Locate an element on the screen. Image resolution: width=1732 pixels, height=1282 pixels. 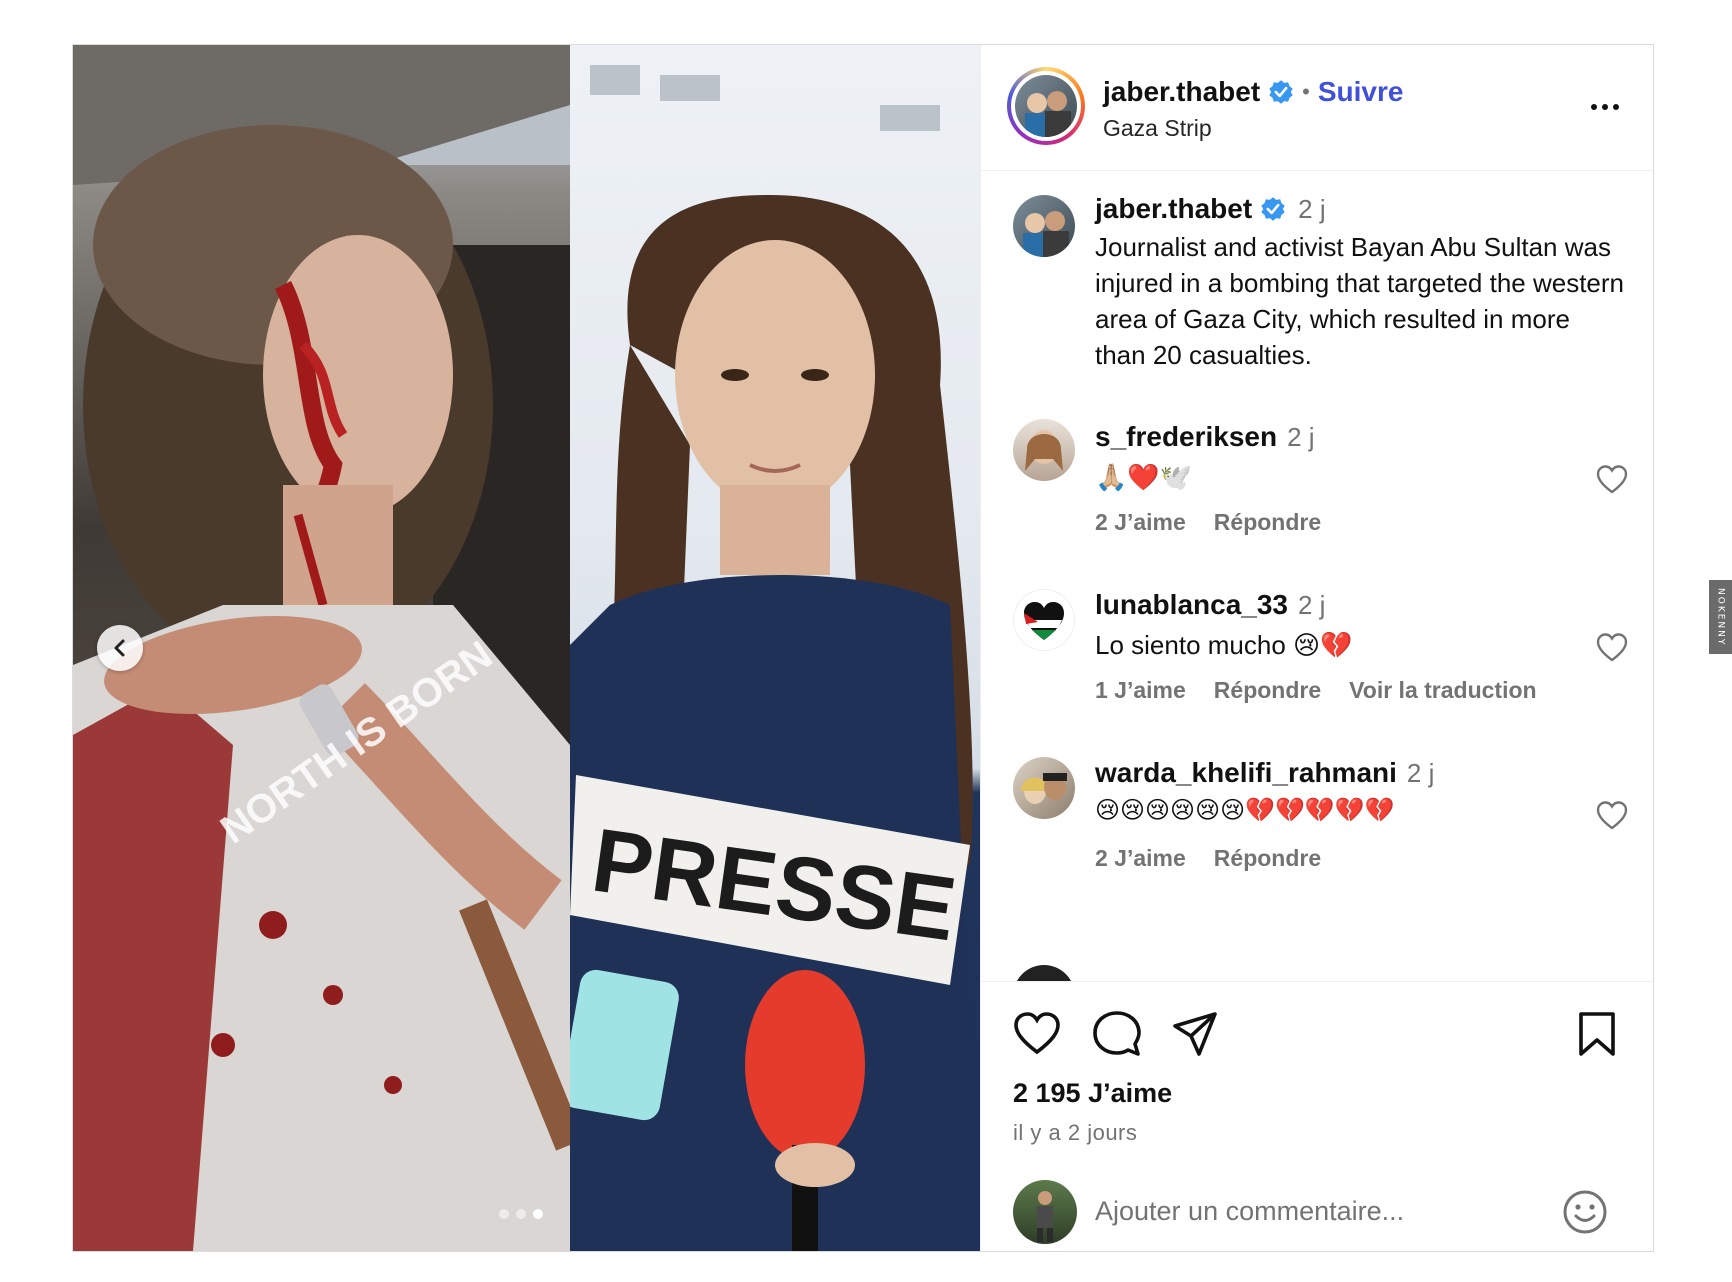
speech-bubble-icon is located at coordinates (1117, 1034).